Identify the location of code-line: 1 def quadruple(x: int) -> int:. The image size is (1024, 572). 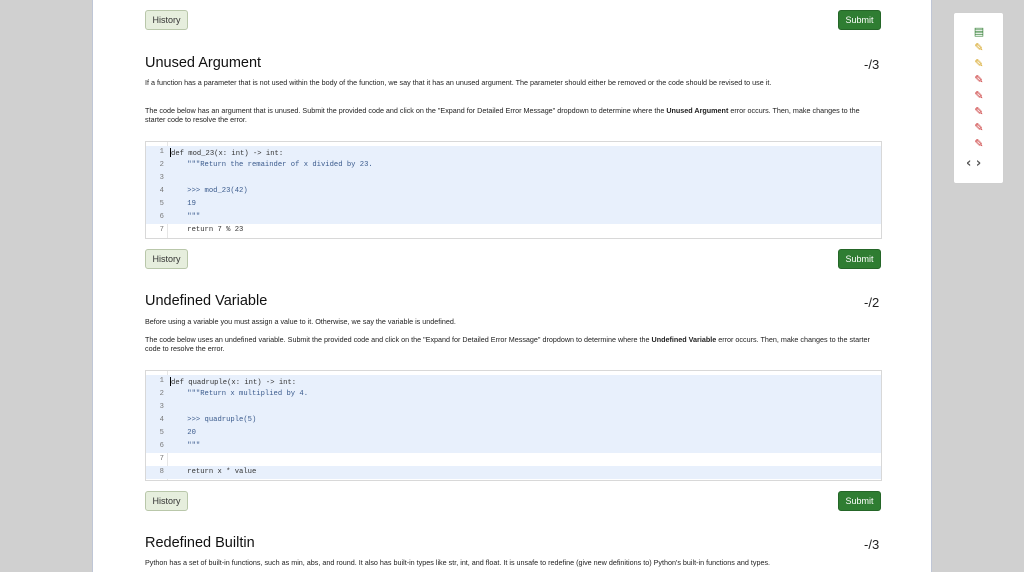
(513, 381).